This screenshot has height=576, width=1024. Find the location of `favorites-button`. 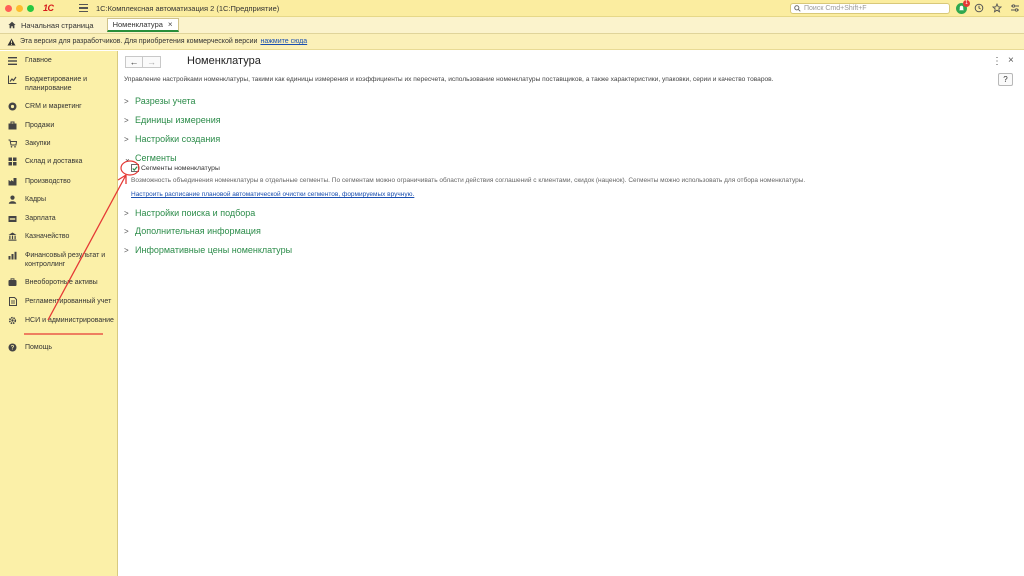

favorites-button is located at coordinates (997, 8).